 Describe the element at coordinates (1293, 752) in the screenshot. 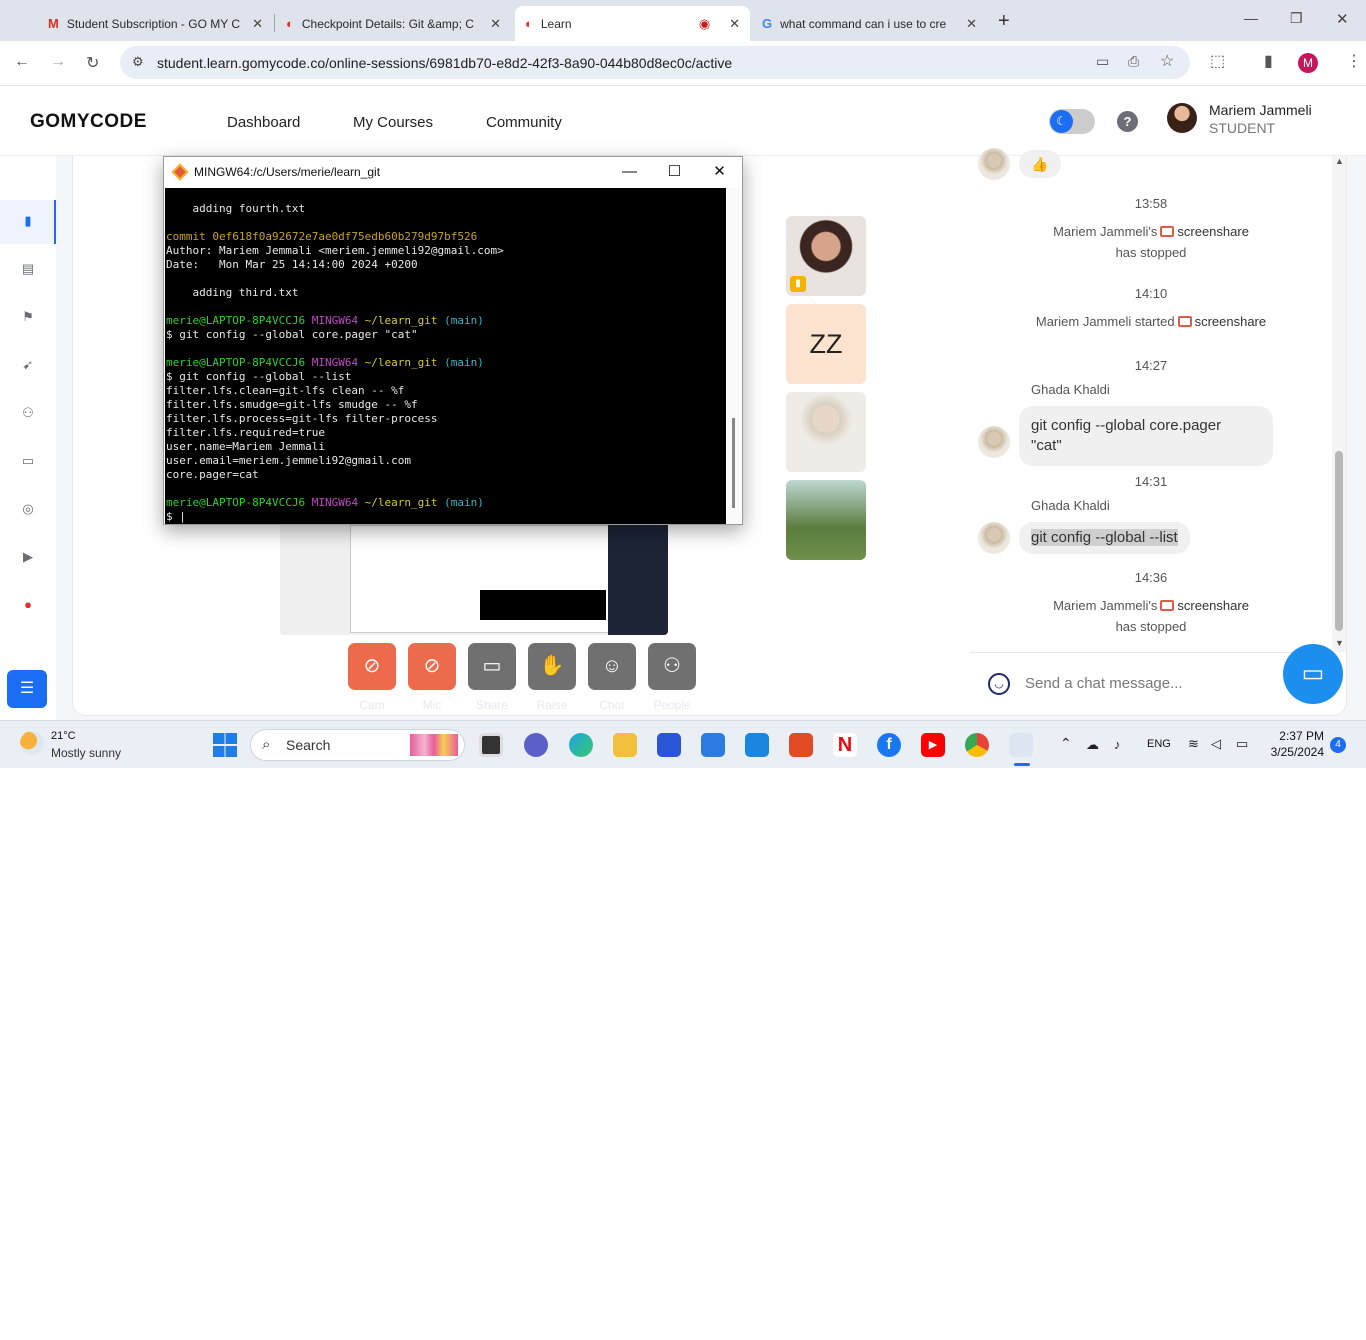

I see `clock-date: 3/25/2024` at that location.